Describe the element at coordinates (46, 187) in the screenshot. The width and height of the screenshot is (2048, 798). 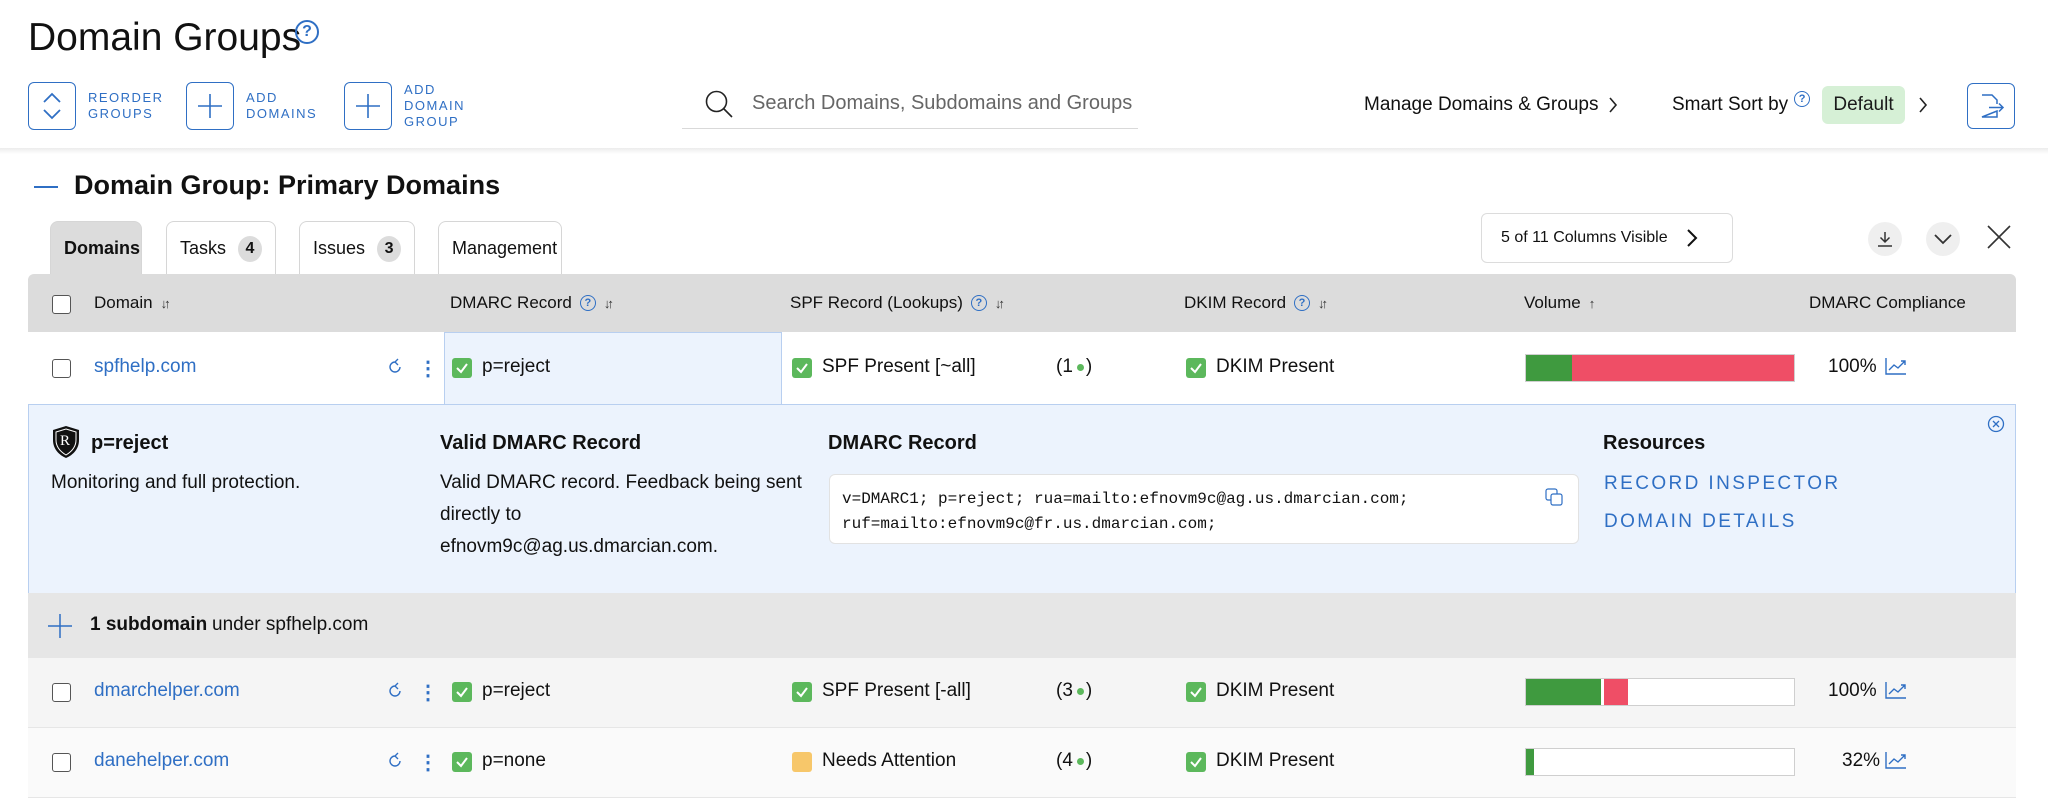
I see `collapse-group-icon` at that location.